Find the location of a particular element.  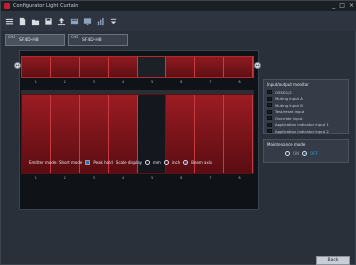

upload-icon is located at coordinates (61, 21).